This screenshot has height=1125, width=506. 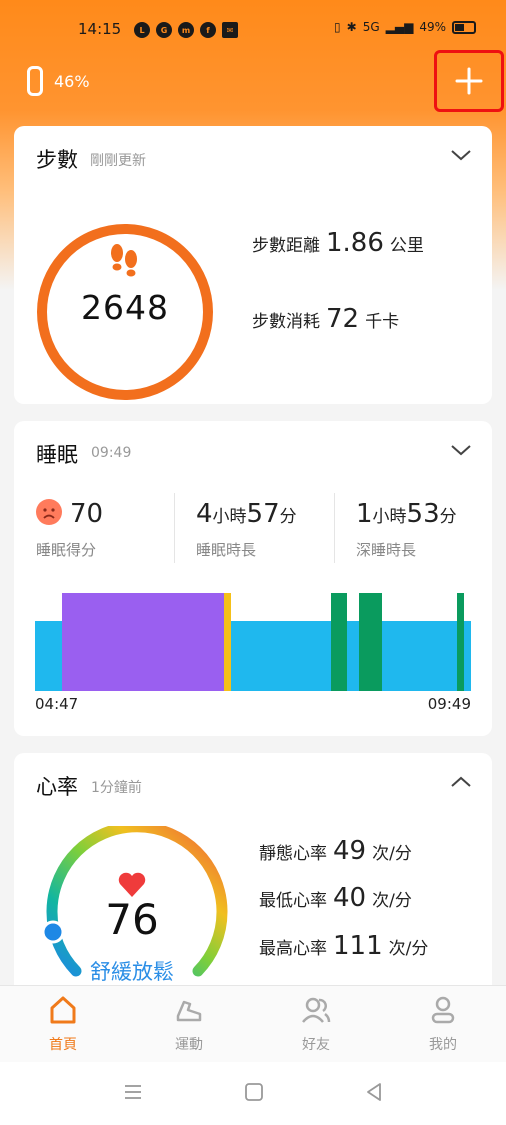 What do you see at coordinates (392, 854) in the screenshot?
I see `resting-unit: 次/分` at bounding box center [392, 854].